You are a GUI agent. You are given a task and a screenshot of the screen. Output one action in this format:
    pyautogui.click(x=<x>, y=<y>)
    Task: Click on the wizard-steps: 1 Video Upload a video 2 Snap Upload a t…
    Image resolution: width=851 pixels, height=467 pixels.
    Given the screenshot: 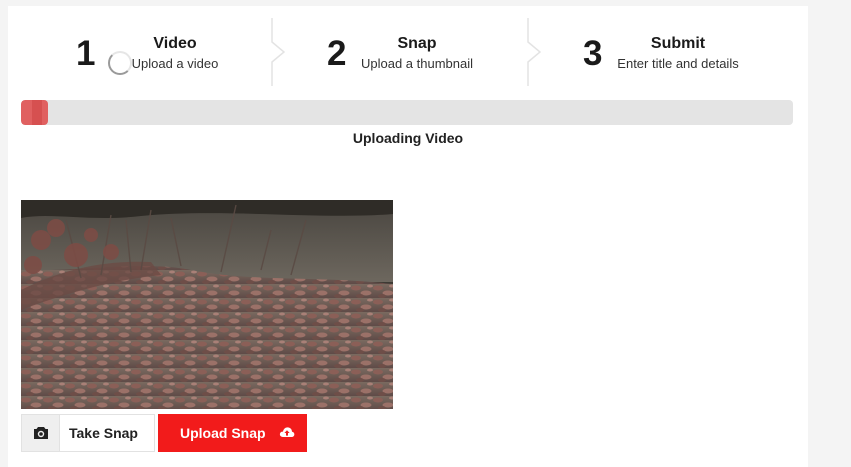 What is the action you would take?
    pyautogui.click(x=408, y=52)
    